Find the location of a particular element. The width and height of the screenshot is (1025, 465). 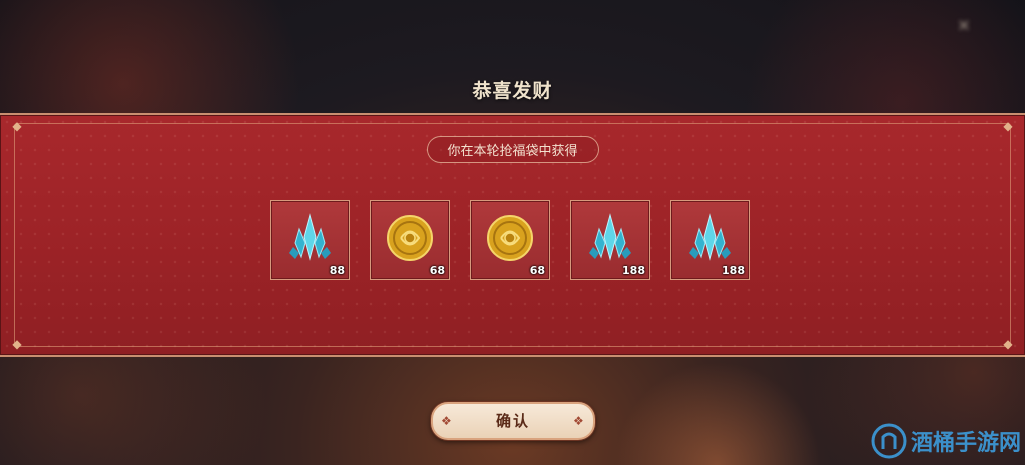

reward-count: 88 is located at coordinates (337, 270).